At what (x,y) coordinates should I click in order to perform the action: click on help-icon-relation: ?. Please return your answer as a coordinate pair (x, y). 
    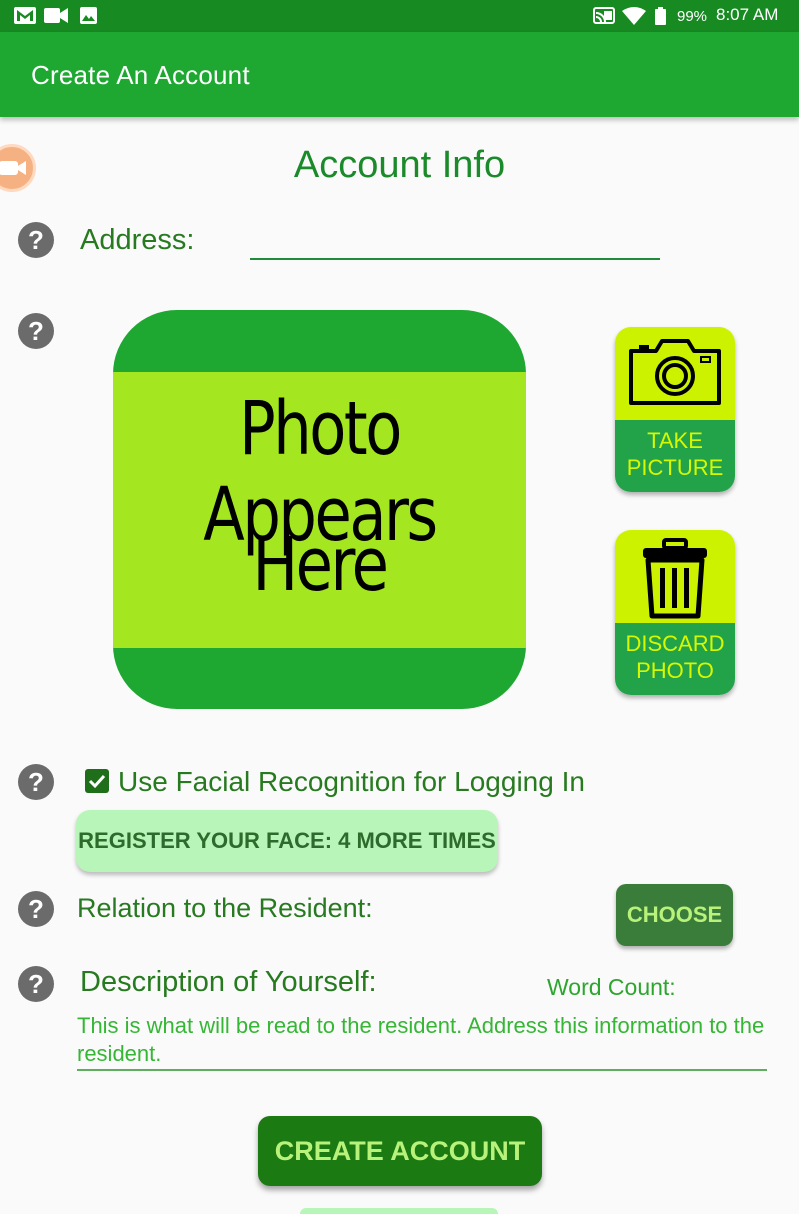
    Looking at the image, I should click on (36, 909).